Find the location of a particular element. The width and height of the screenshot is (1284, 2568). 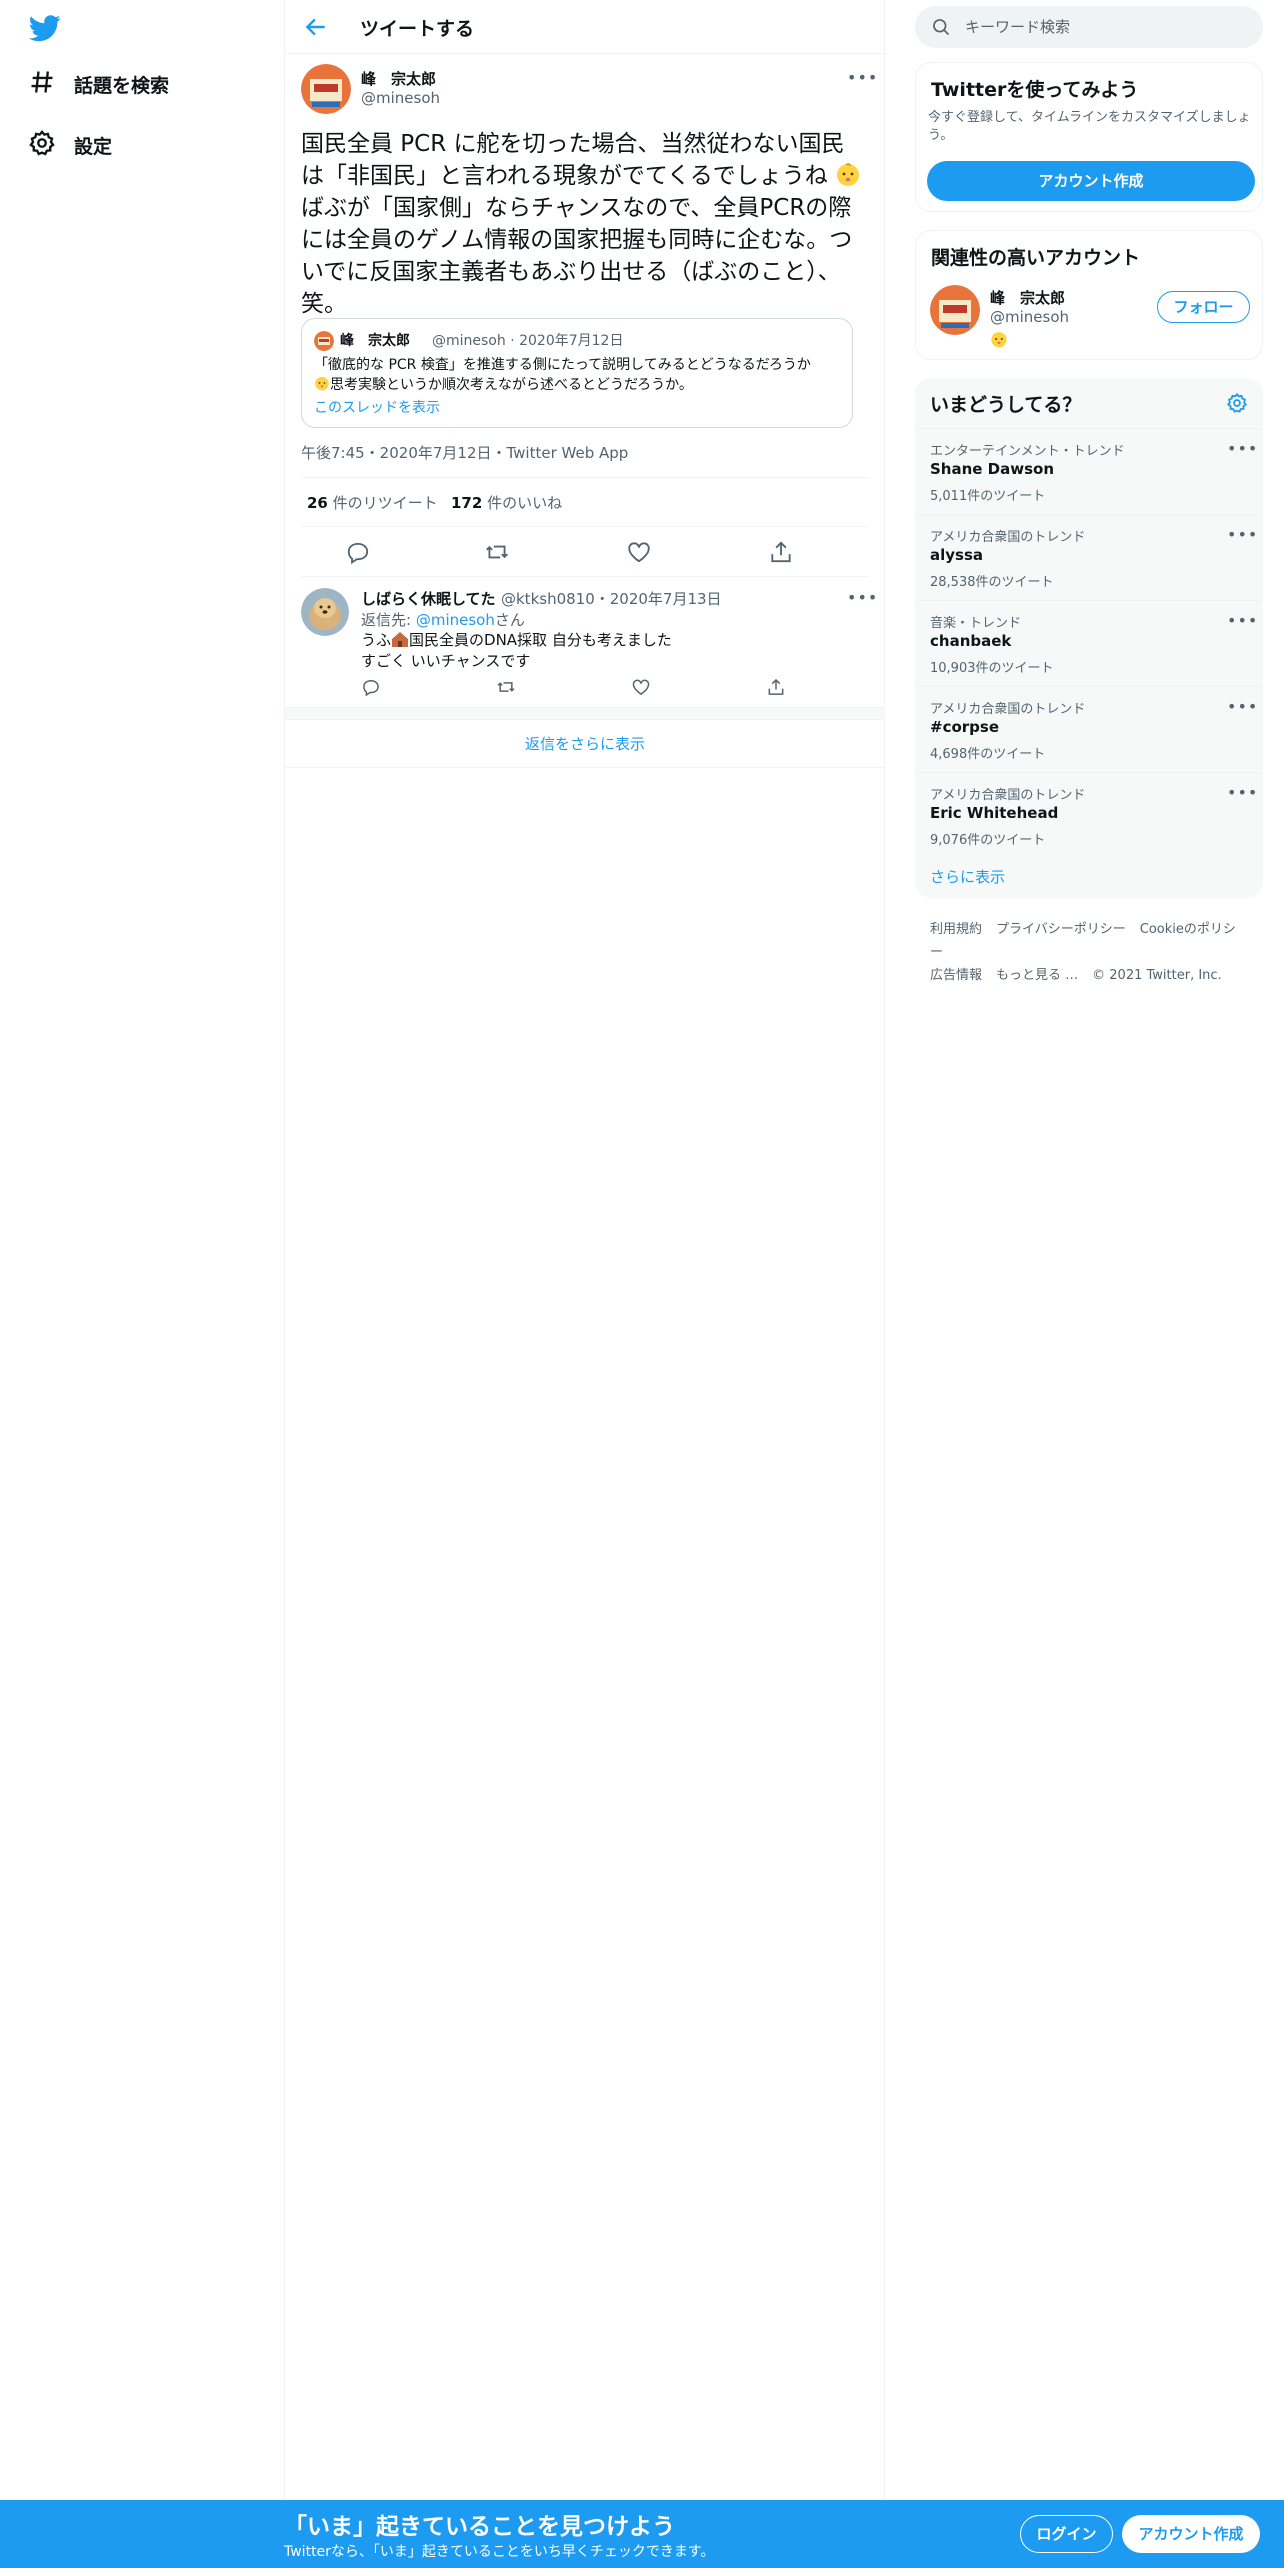

quoted-text-line1: 「徹底的な PCR 検査」を推進する側にたって説明してみるとどうなるだろうか is located at coordinates (562, 365).